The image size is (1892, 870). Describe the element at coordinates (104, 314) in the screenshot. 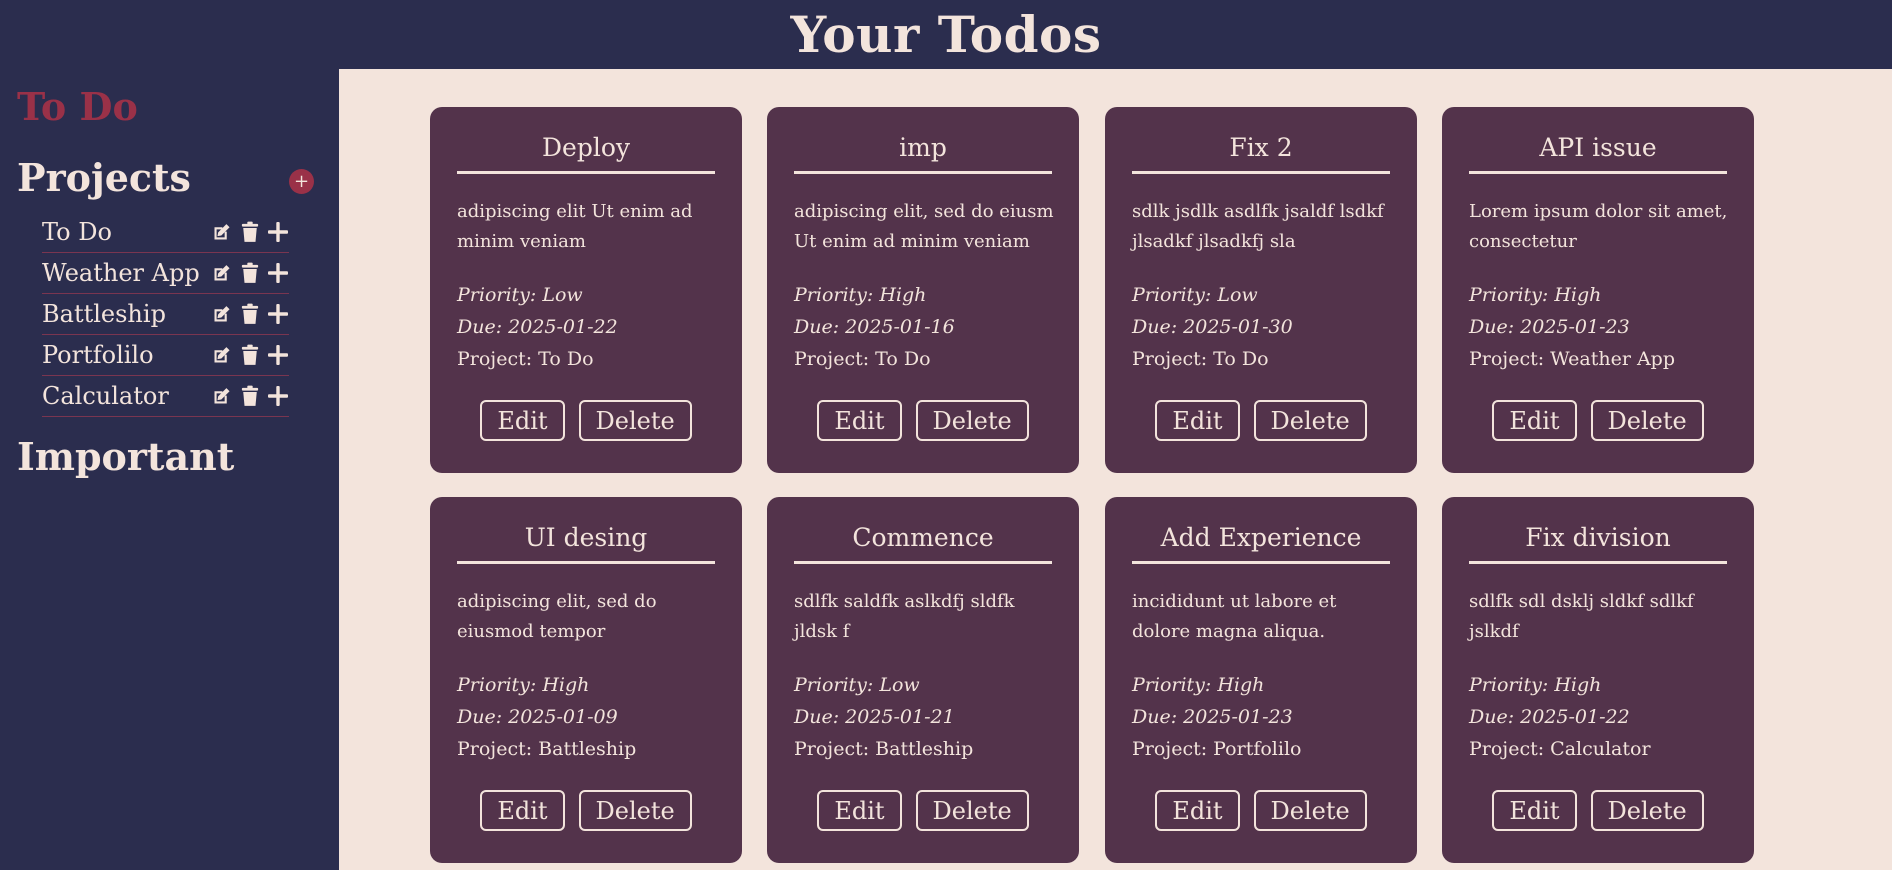

I see `project-name: Battleship` at that location.